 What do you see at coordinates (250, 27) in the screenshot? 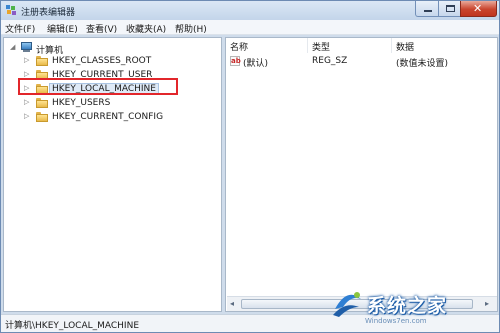
I see `menu-bar: 文件(F) 编辑(E) 查看(V) 收藏夹(A) 帮助(H)` at bounding box center [250, 27].